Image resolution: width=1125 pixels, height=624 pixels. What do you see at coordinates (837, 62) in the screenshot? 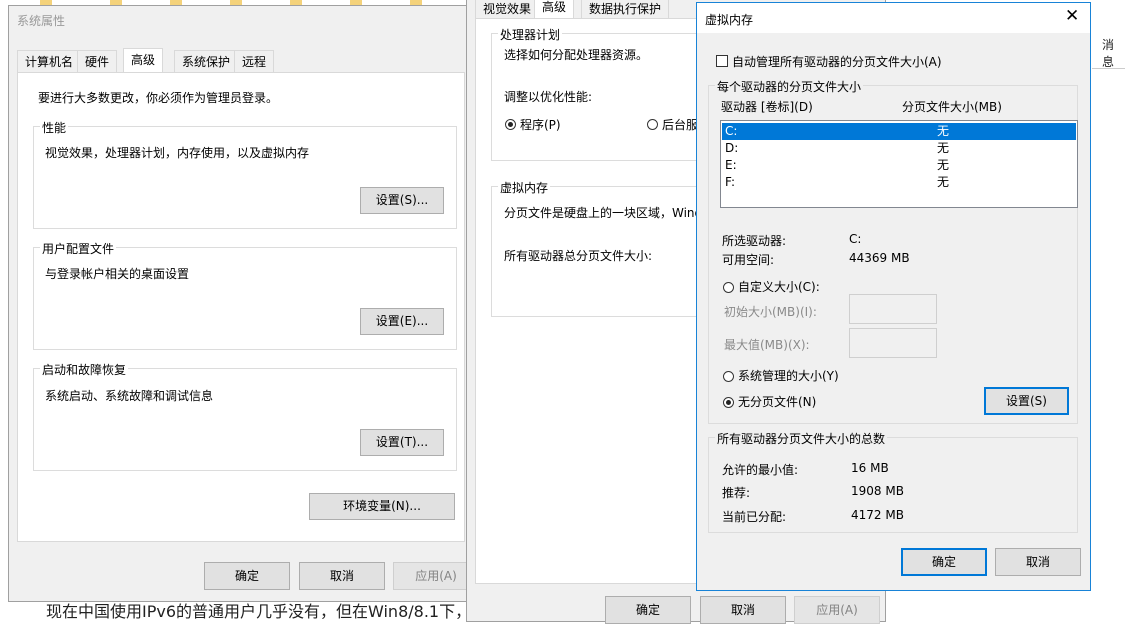
I see `auto-manage-label: 自动管理所有驱动器的分页文件大小(A)` at bounding box center [837, 62].